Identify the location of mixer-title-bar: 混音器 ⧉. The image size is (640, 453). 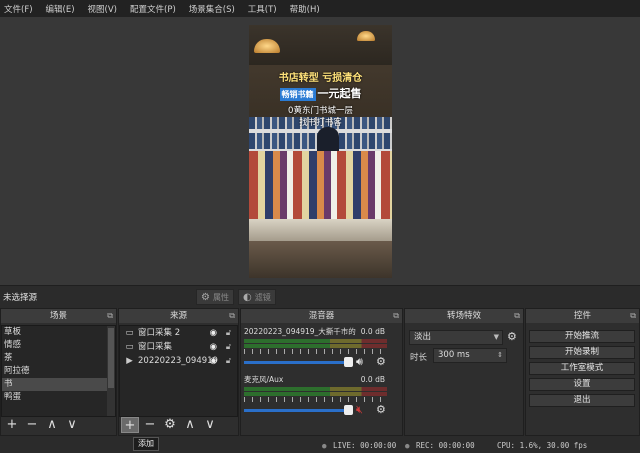
(321, 316).